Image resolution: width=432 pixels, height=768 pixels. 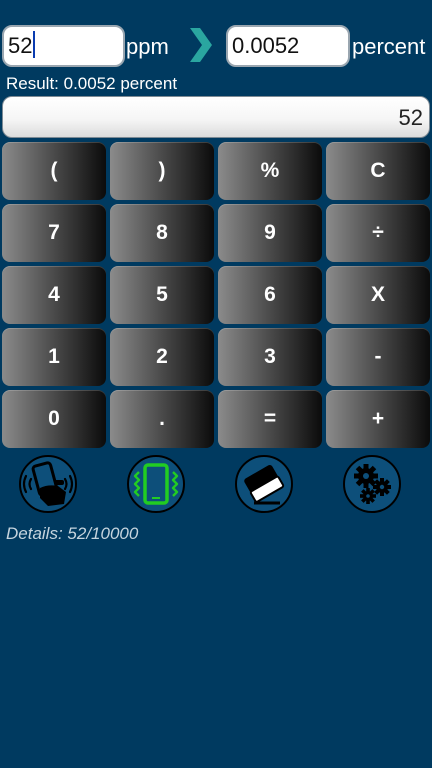 What do you see at coordinates (378, 233) in the screenshot?
I see `key-divide: ÷` at bounding box center [378, 233].